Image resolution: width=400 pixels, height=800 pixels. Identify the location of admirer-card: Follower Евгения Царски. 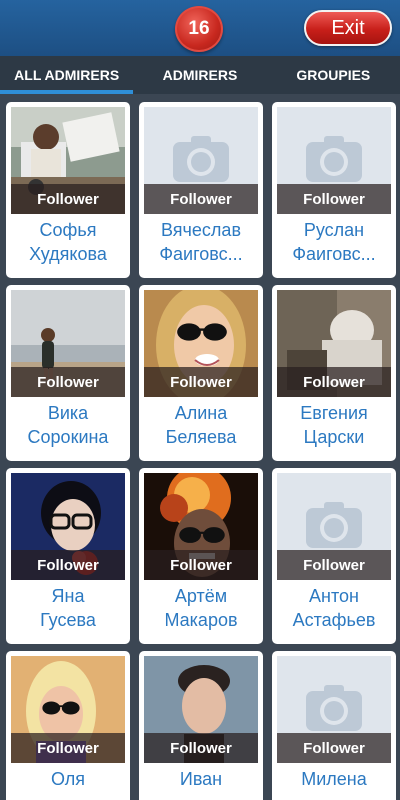
(334, 373).